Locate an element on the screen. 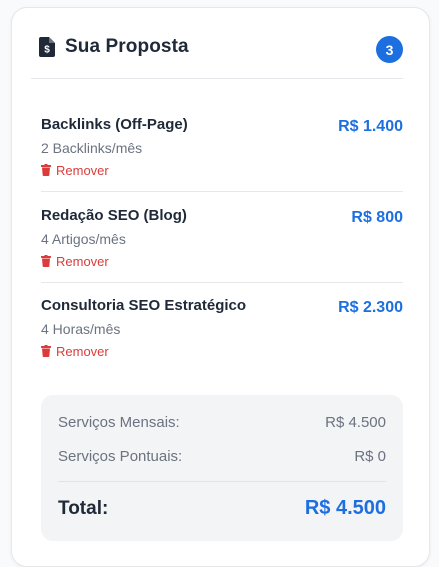 The width and height of the screenshot is (439, 567). item-price: R$ 800 is located at coordinates (377, 217).